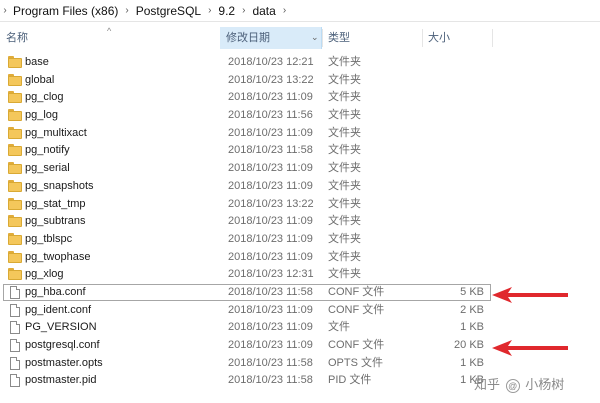 The image size is (600, 403). Describe the element at coordinates (168, 11) in the screenshot. I see `breadcrumb-item: PostgreSQL` at that location.